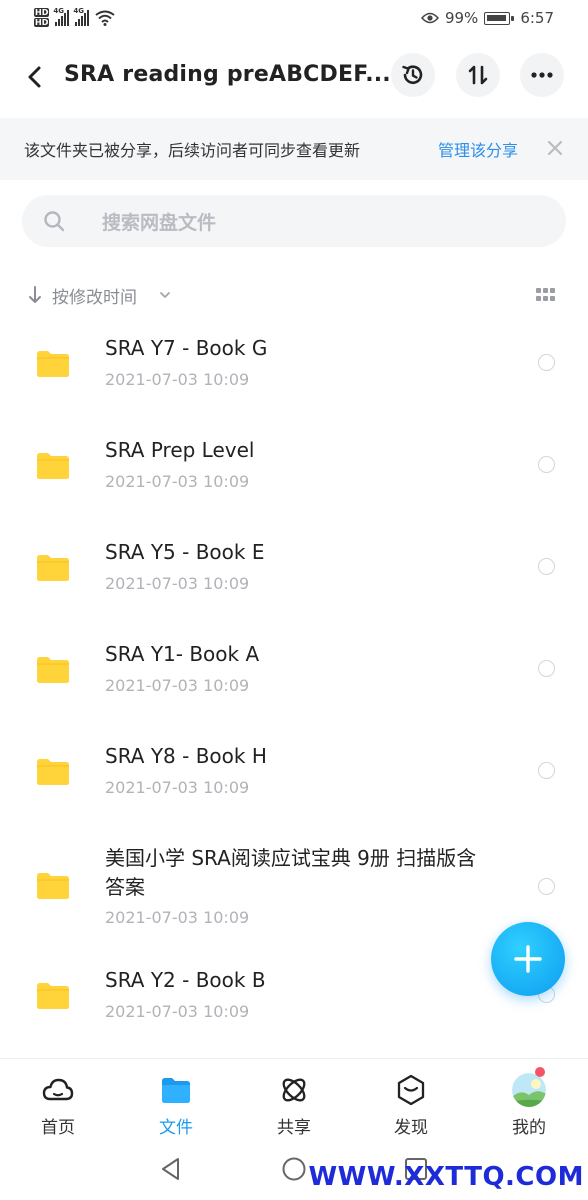 The width and height of the screenshot is (588, 1200). What do you see at coordinates (461, 18) in the screenshot?
I see `battery-percent: 99%` at bounding box center [461, 18].